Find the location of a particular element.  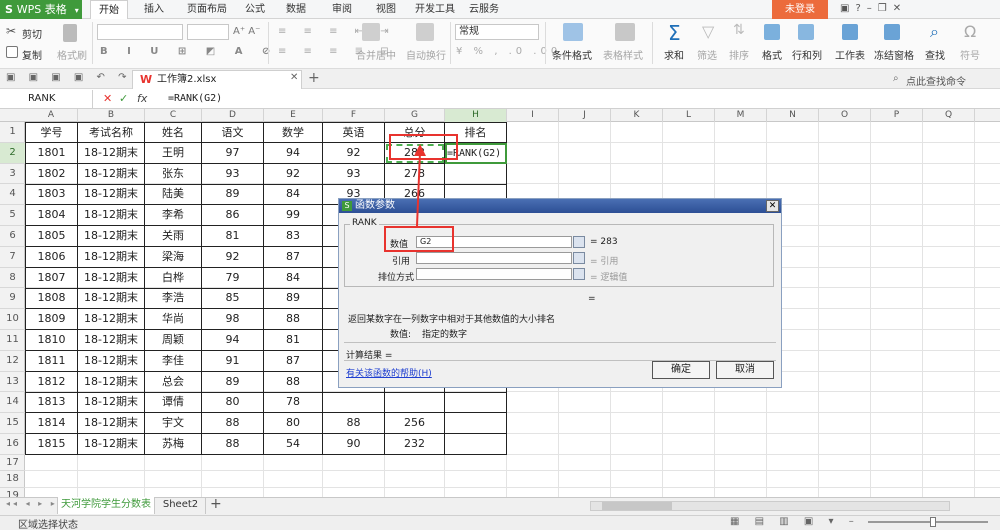

table-cell: 陆美 is located at coordinates (173, 195).